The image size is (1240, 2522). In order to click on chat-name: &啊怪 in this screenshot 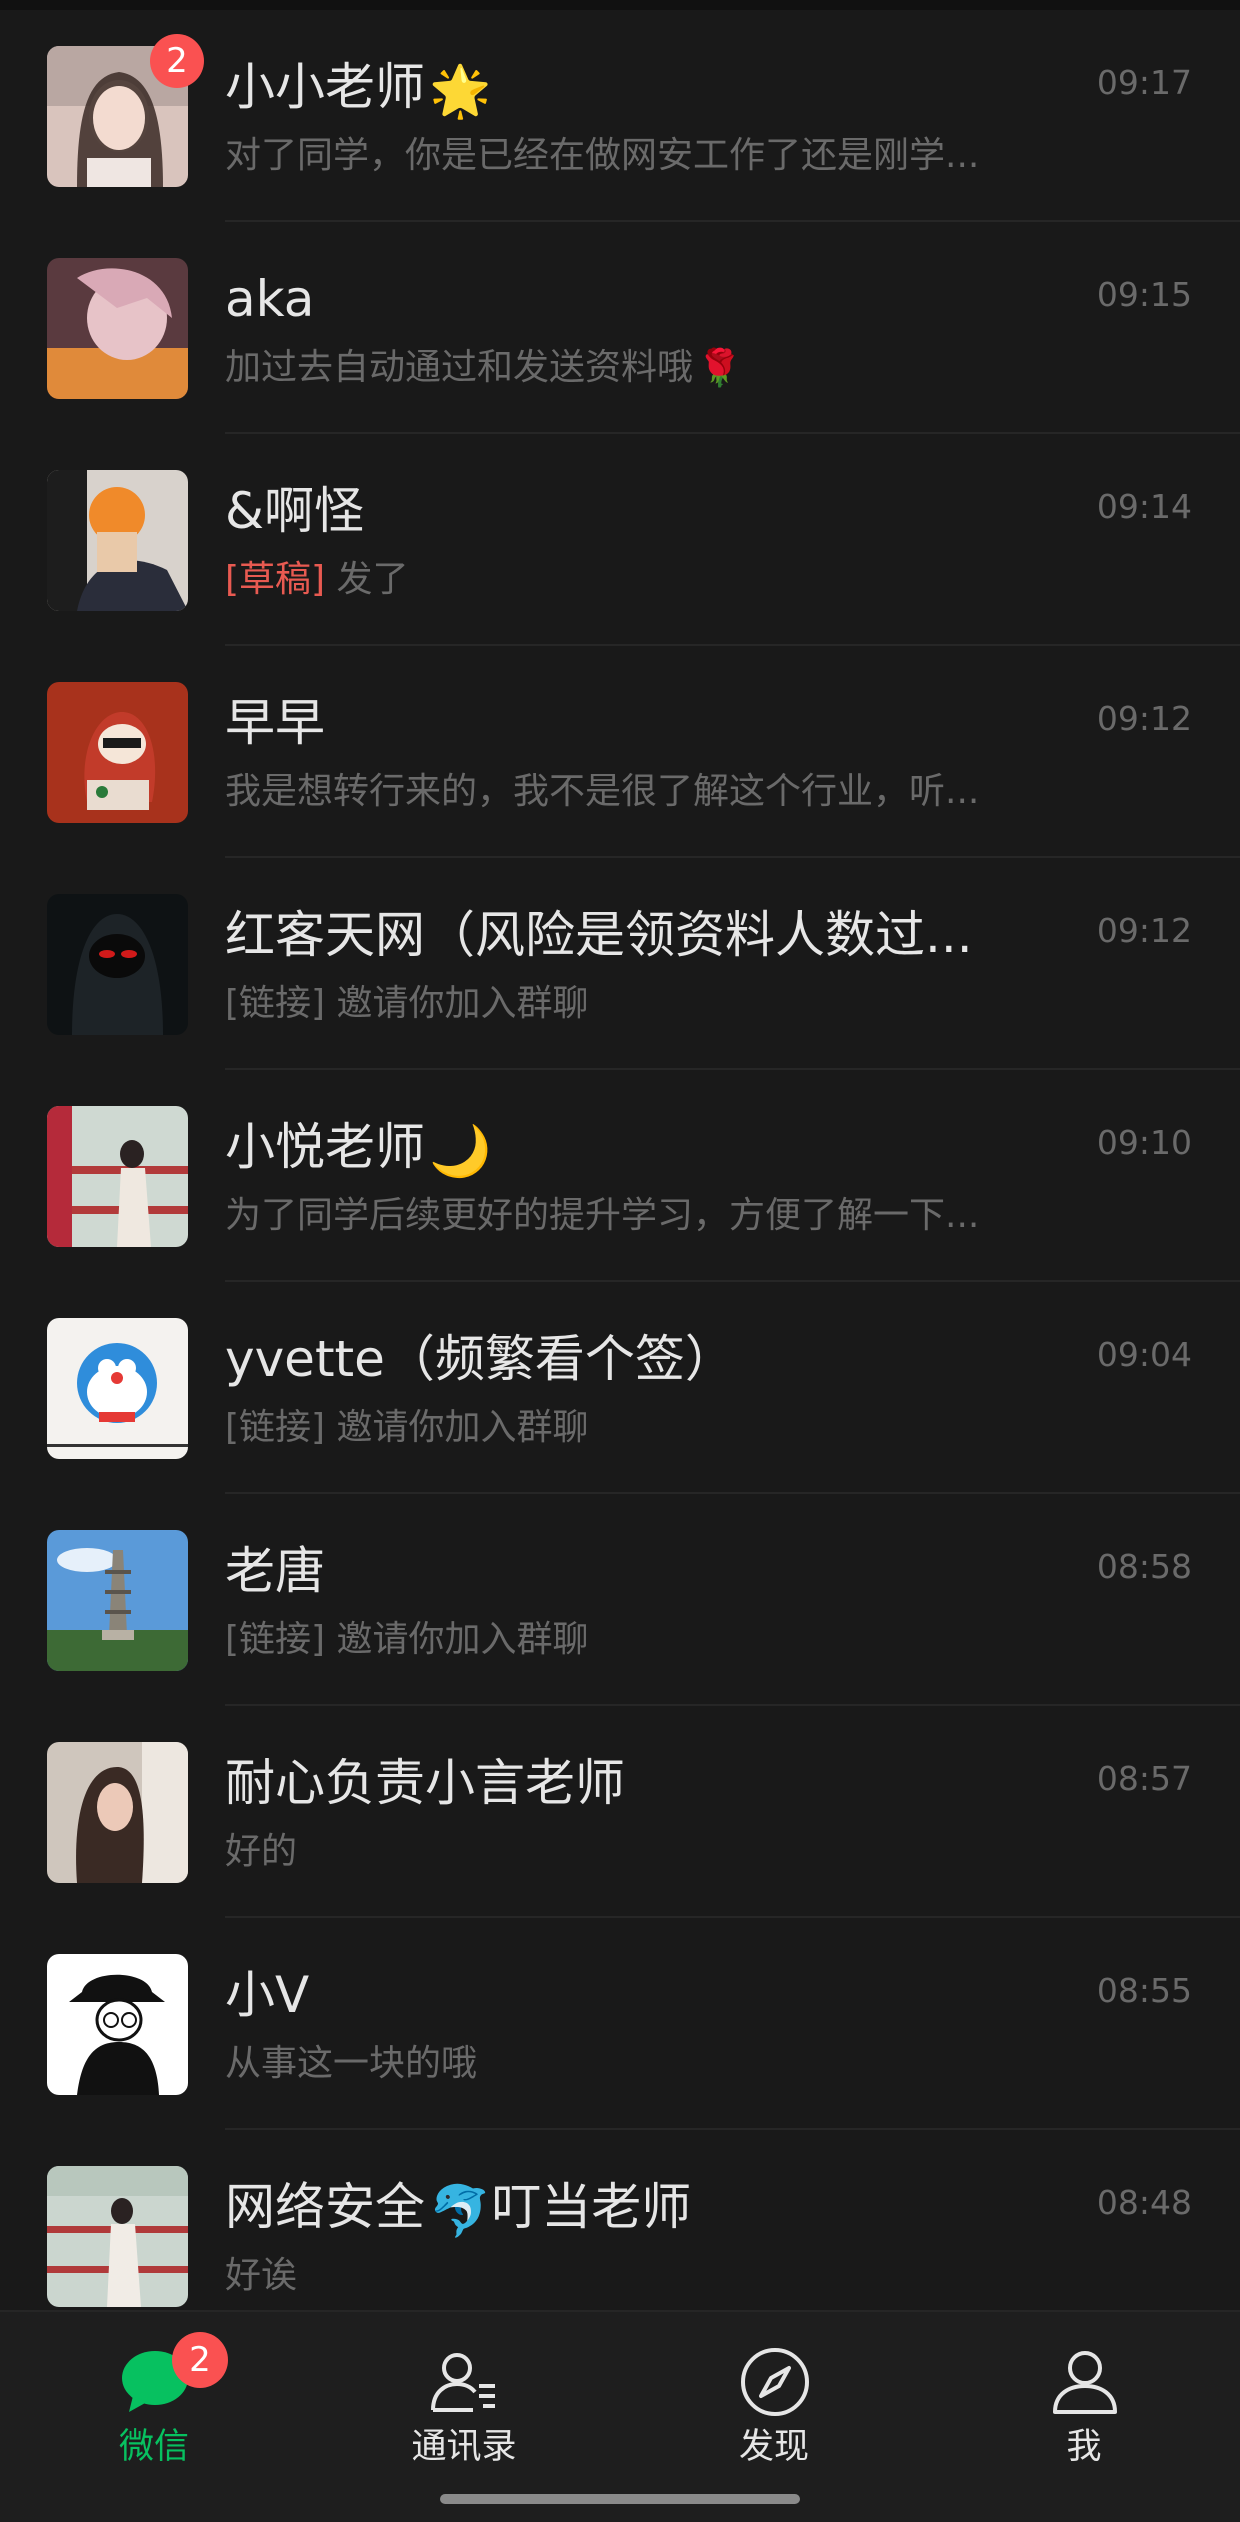, I will do `click(294, 511)`.